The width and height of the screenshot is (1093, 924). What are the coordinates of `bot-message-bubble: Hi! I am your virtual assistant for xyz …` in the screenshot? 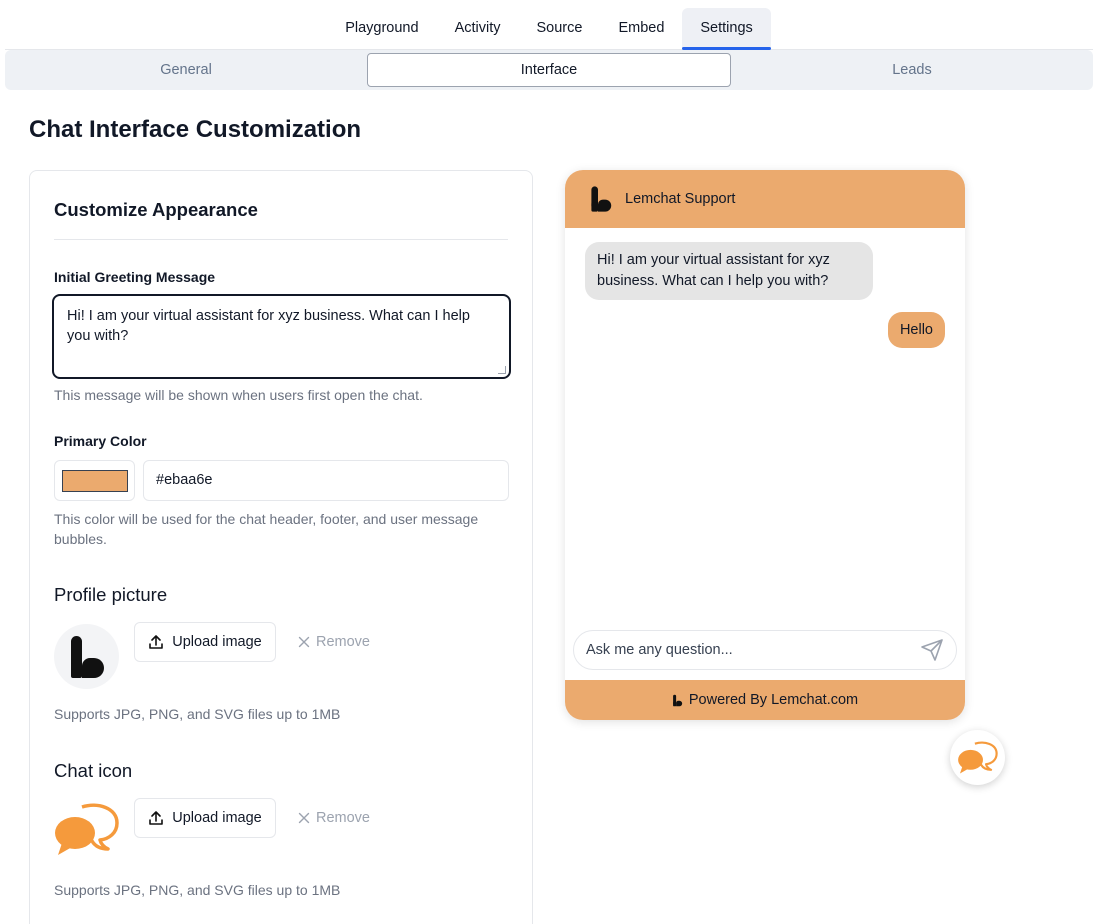 It's located at (729, 271).